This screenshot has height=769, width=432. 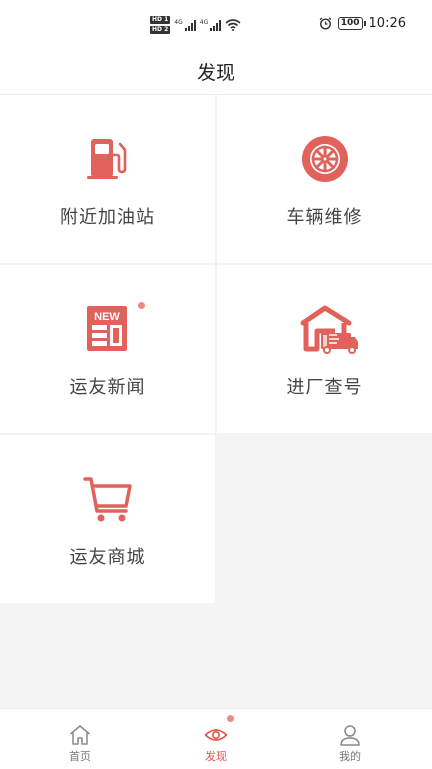 What do you see at coordinates (160, 25) in the screenshot?
I see `sim-badges: HD 1 HD 2` at bounding box center [160, 25].